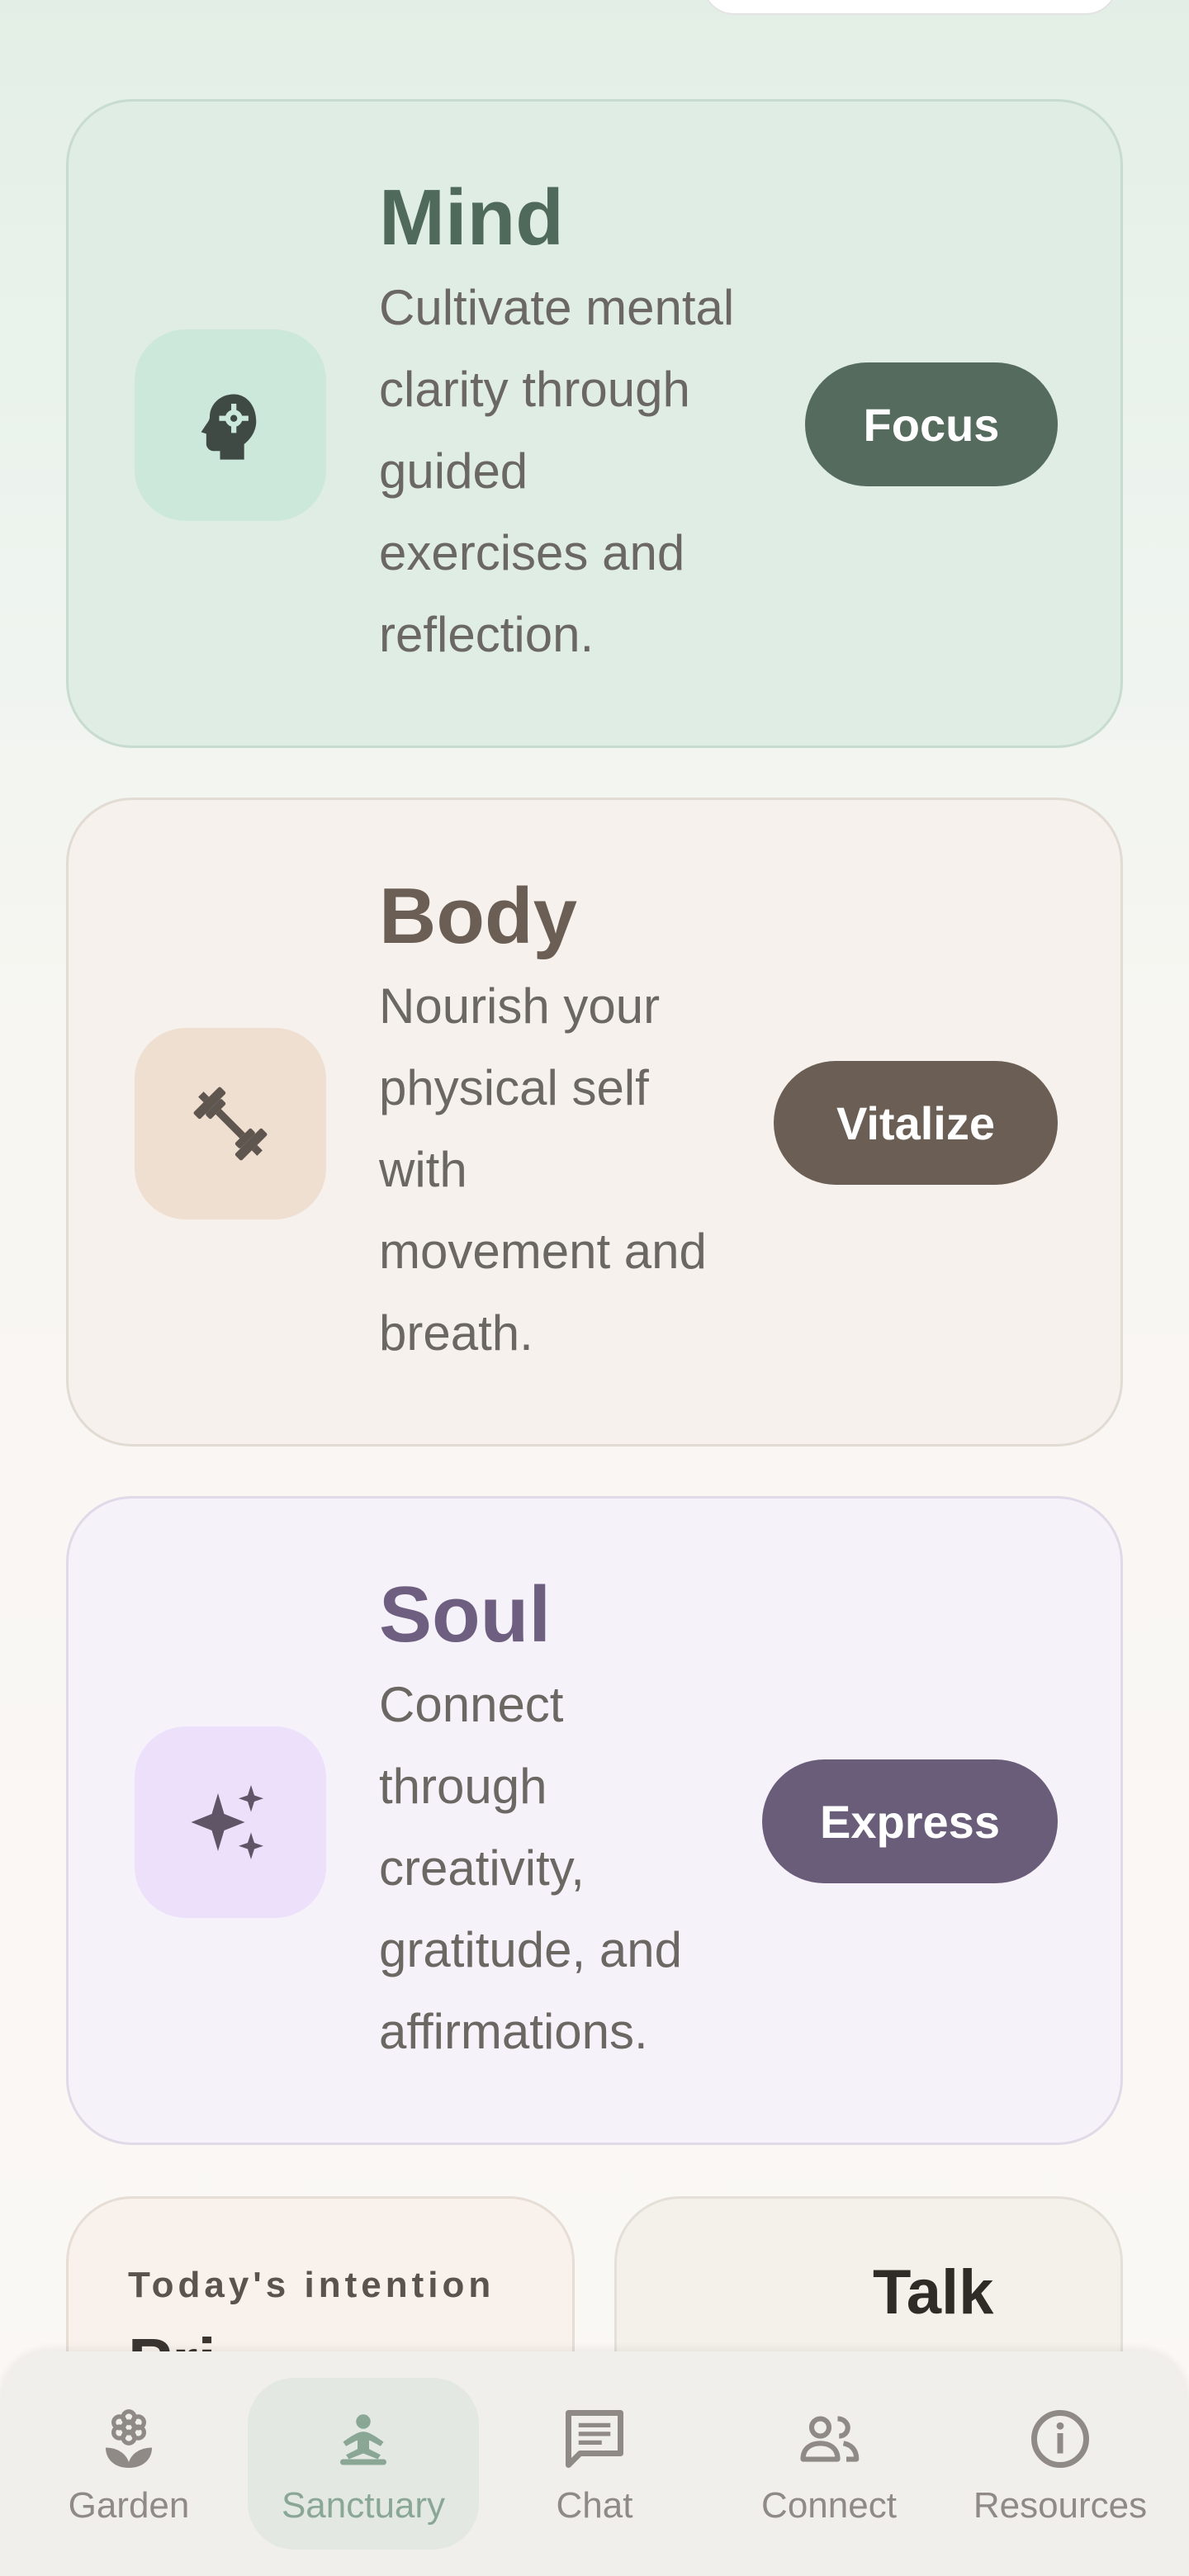 This screenshot has width=1189, height=2576. What do you see at coordinates (594, 2439) in the screenshot?
I see `chat-icon` at bounding box center [594, 2439].